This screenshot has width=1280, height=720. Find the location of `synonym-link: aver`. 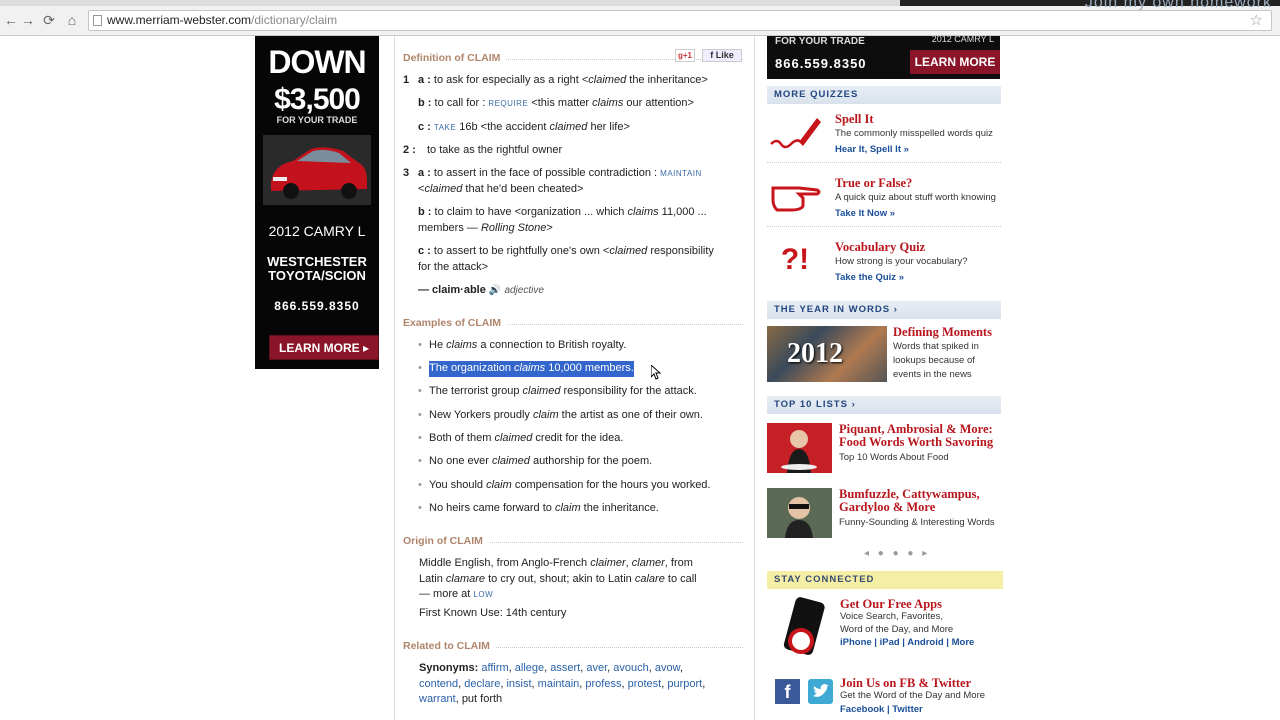

synonym-link: aver is located at coordinates (596, 668).